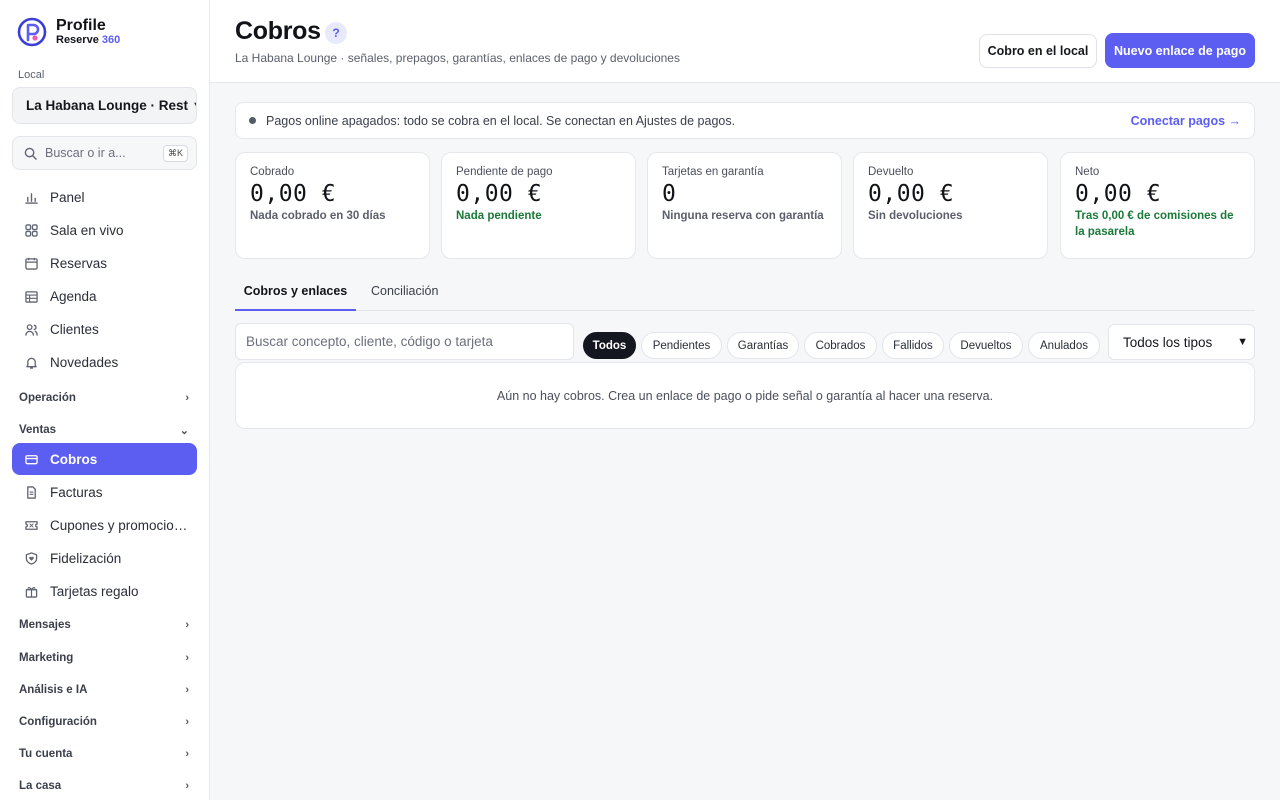 This screenshot has width=1280, height=800. What do you see at coordinates (46, 754) in the screenshot?
I see `section-label: Tu cuenta` at bounding box center [46, 754].